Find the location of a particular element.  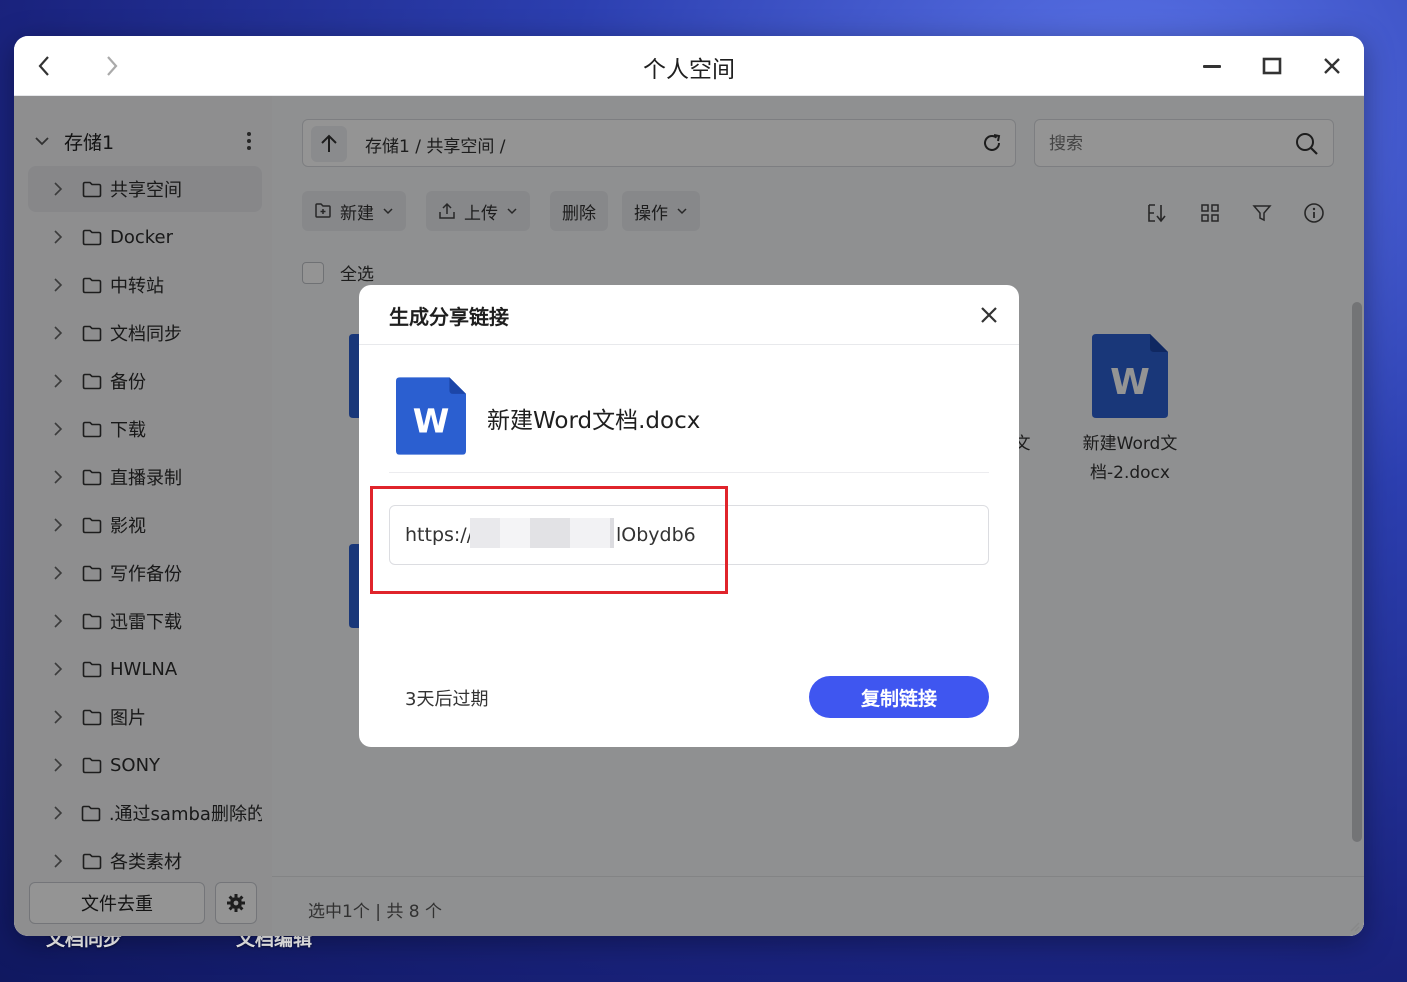

word-file-icon: W is located at coordinates (431, 418).